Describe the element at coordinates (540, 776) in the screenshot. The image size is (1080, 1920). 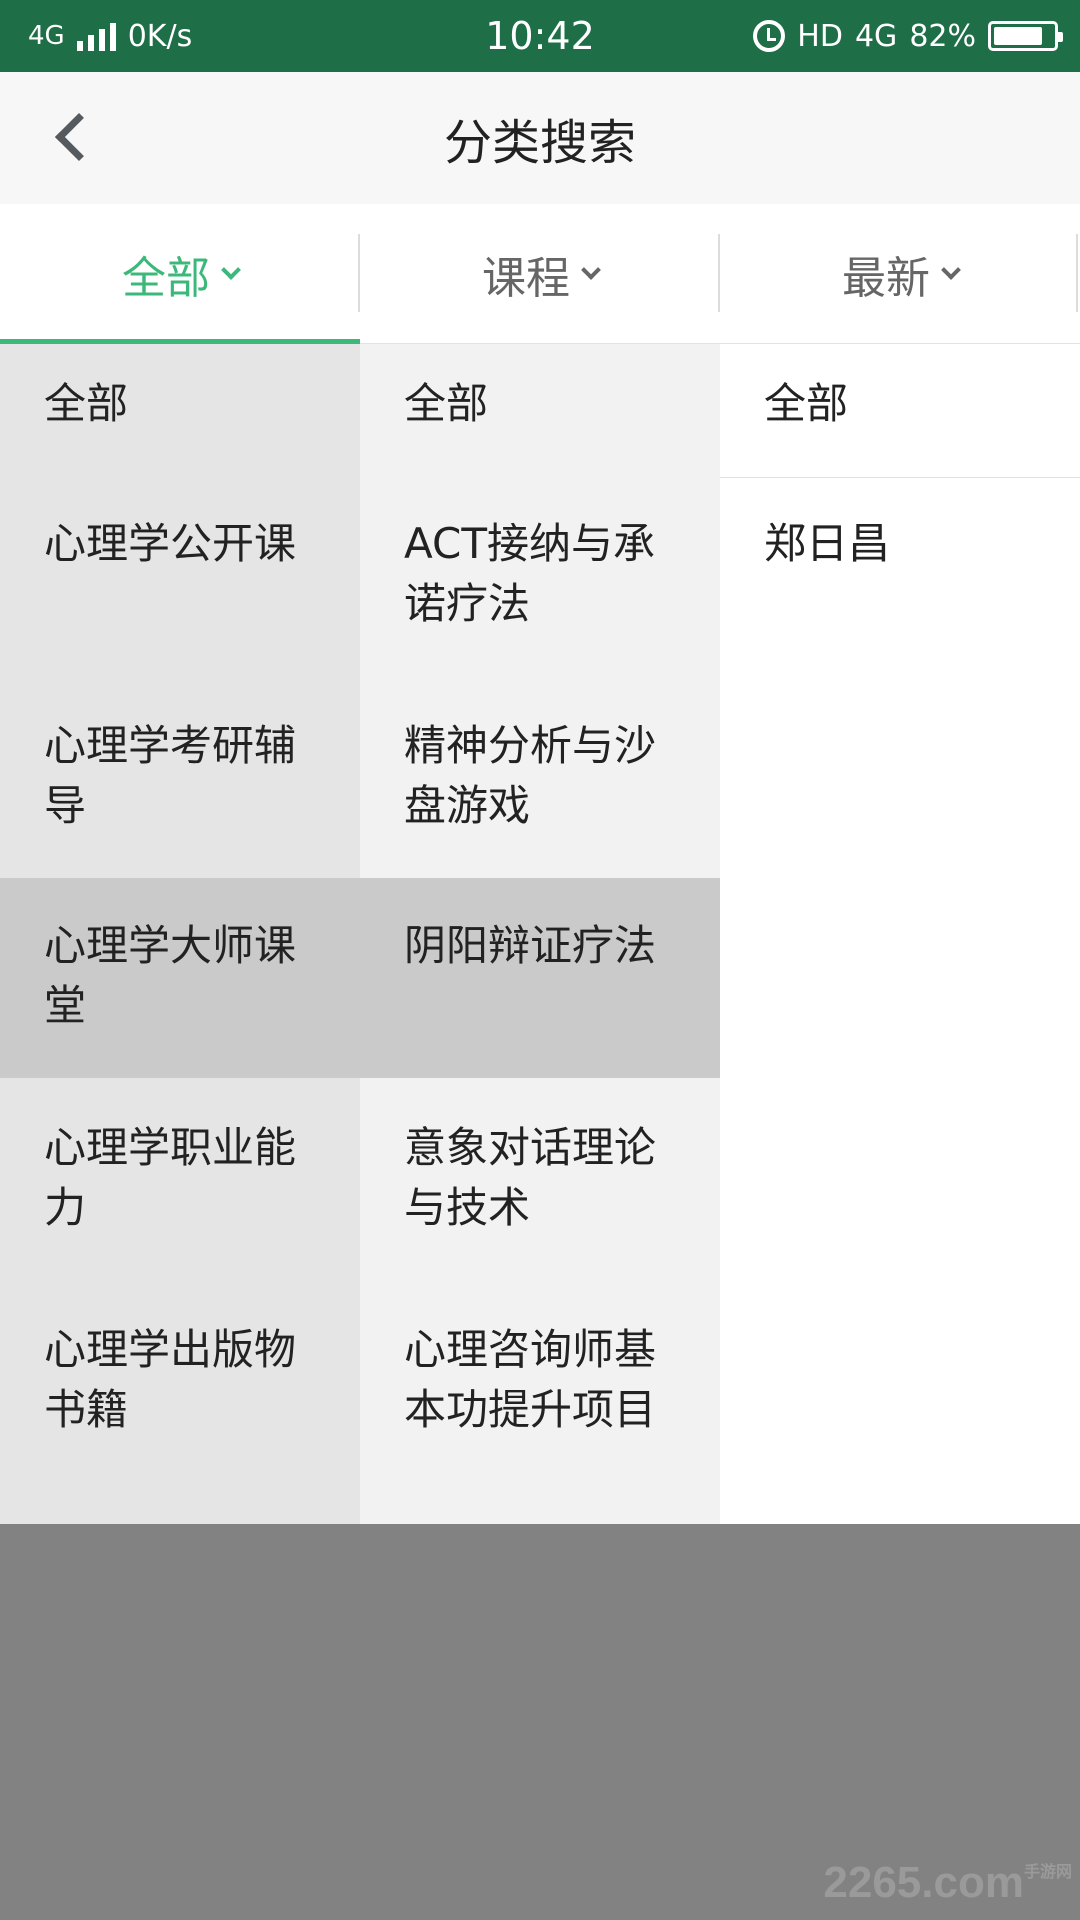
I see `course-item: 精神分析与沙盘游戏` at that location.